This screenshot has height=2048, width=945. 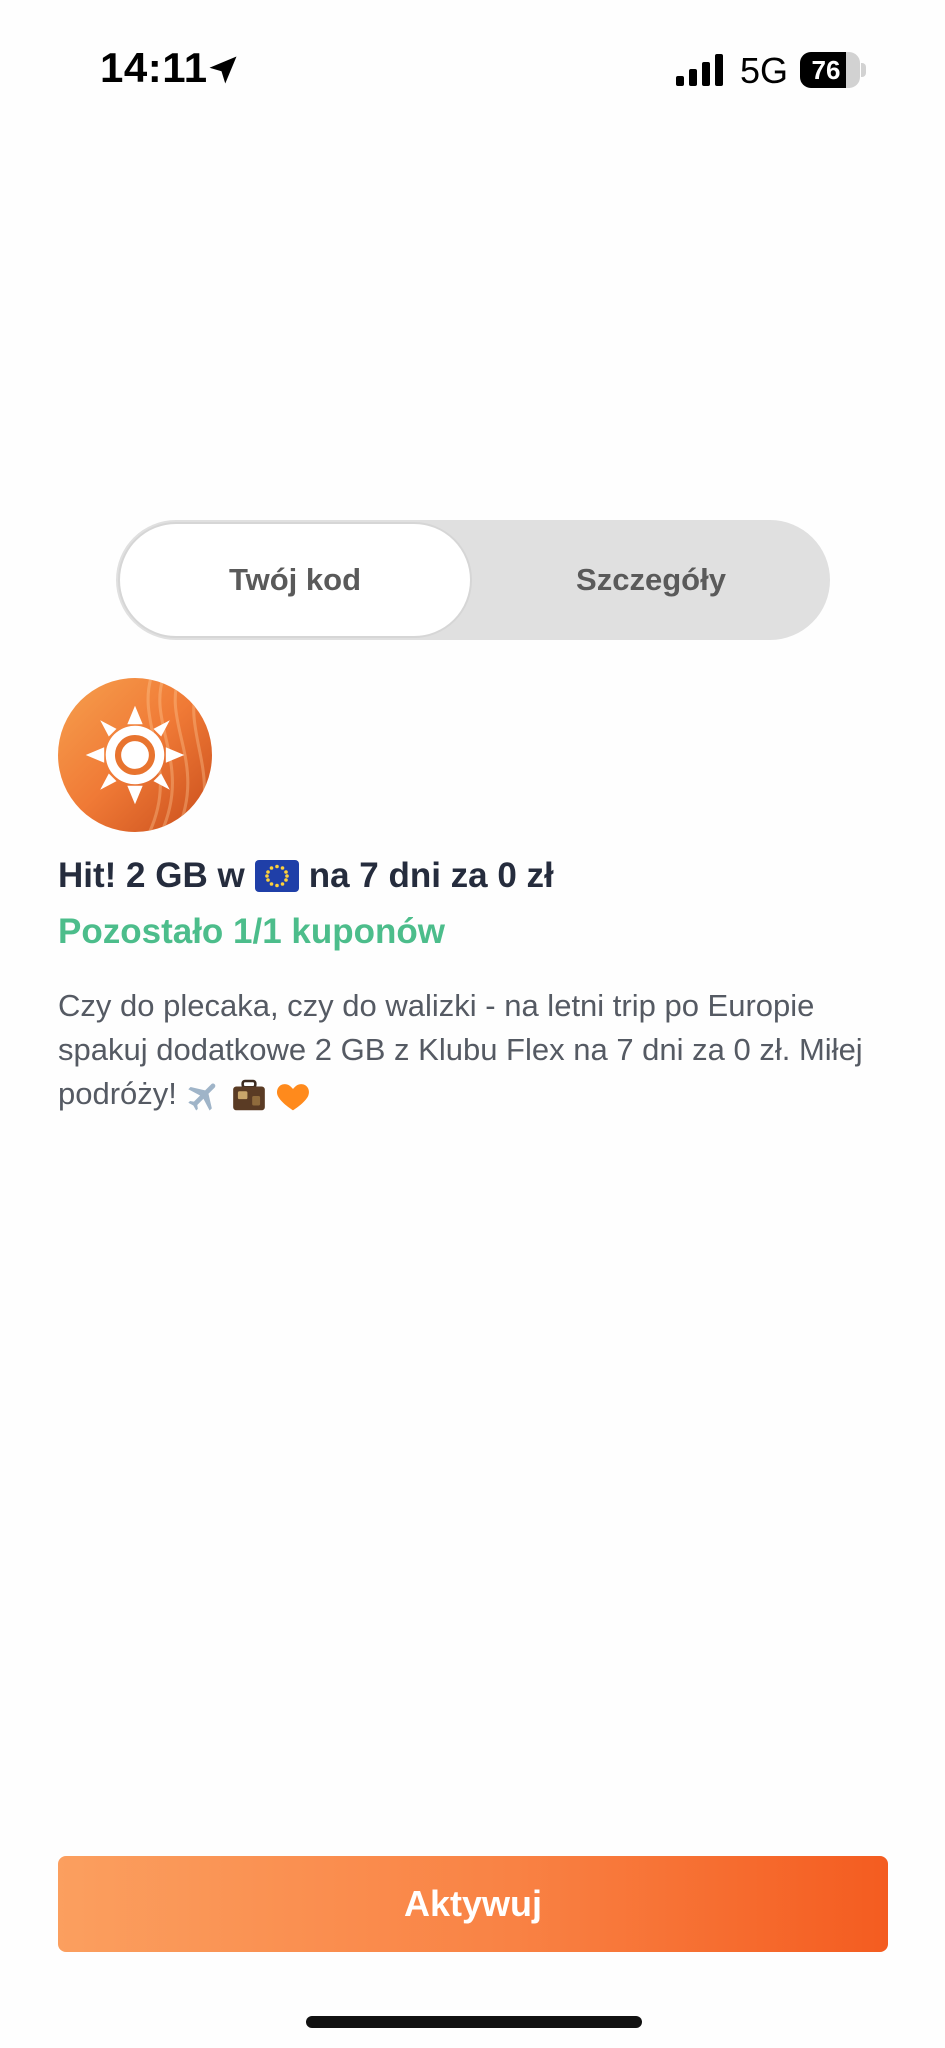 I want to click on sun-icon, so click(x=135, y=755).